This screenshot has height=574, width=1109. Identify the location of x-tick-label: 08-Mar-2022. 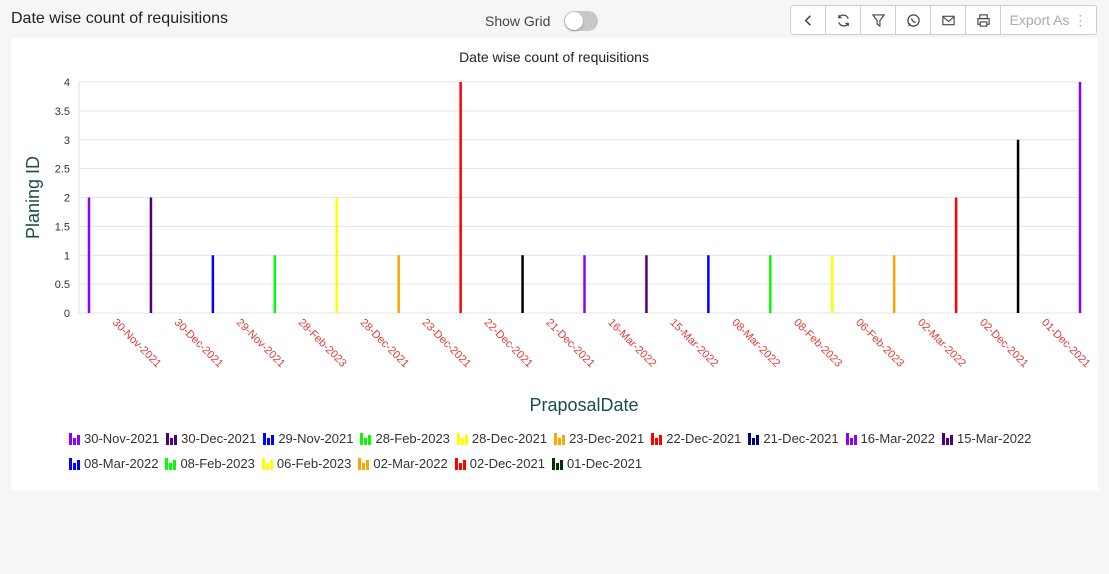
(755, 343).